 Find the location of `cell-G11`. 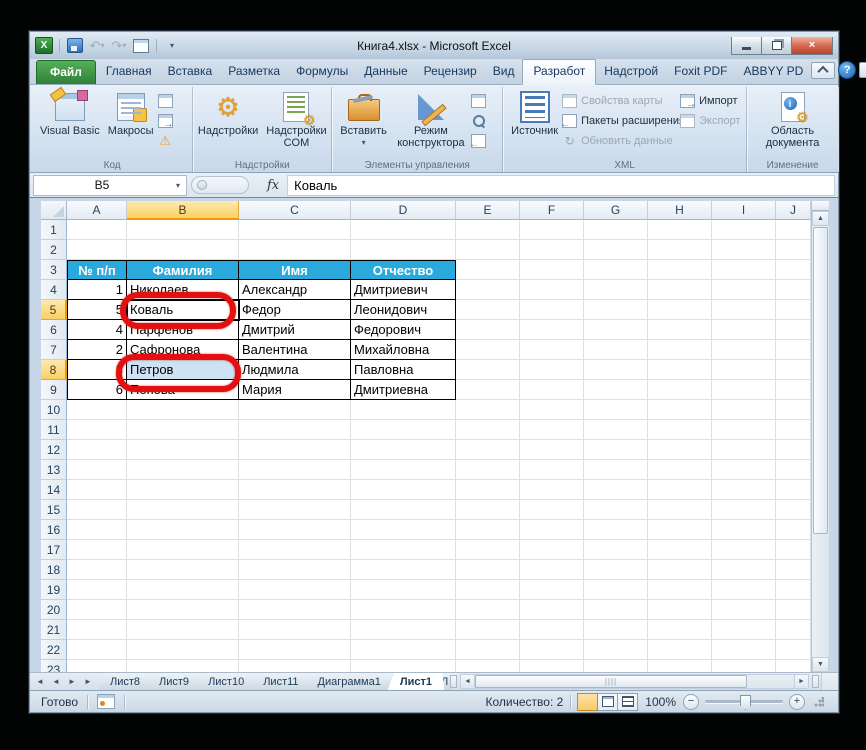

cell-G11 is located at coordinates (616, 430).